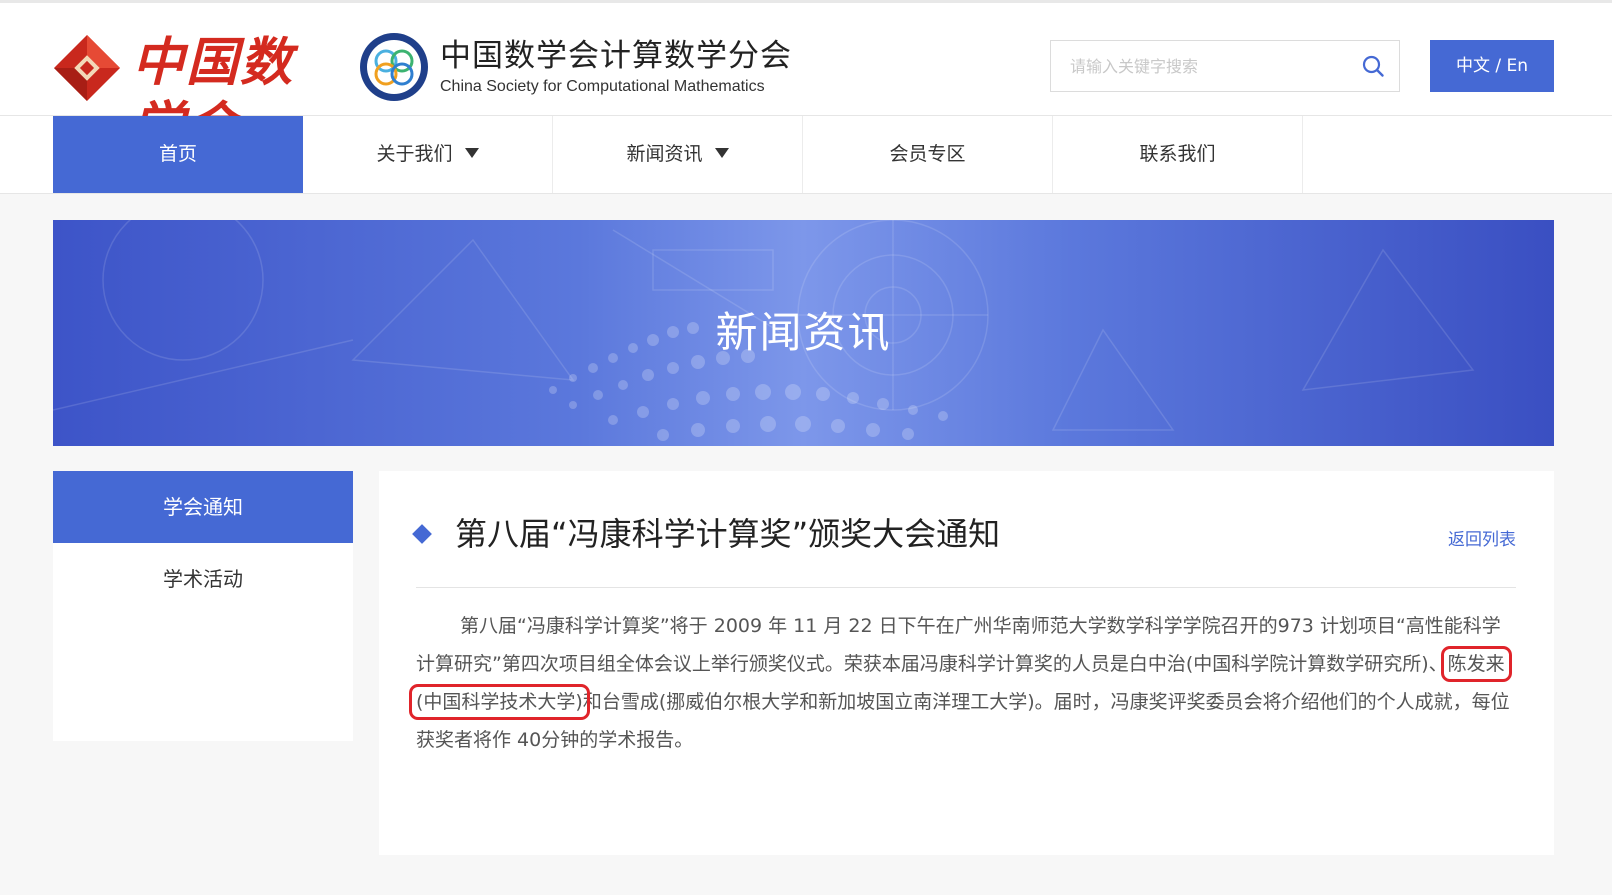 The height and width of the screenshot is (895, 1612). I want to click on banner-title: 新闻资讯, so click(803, 332).